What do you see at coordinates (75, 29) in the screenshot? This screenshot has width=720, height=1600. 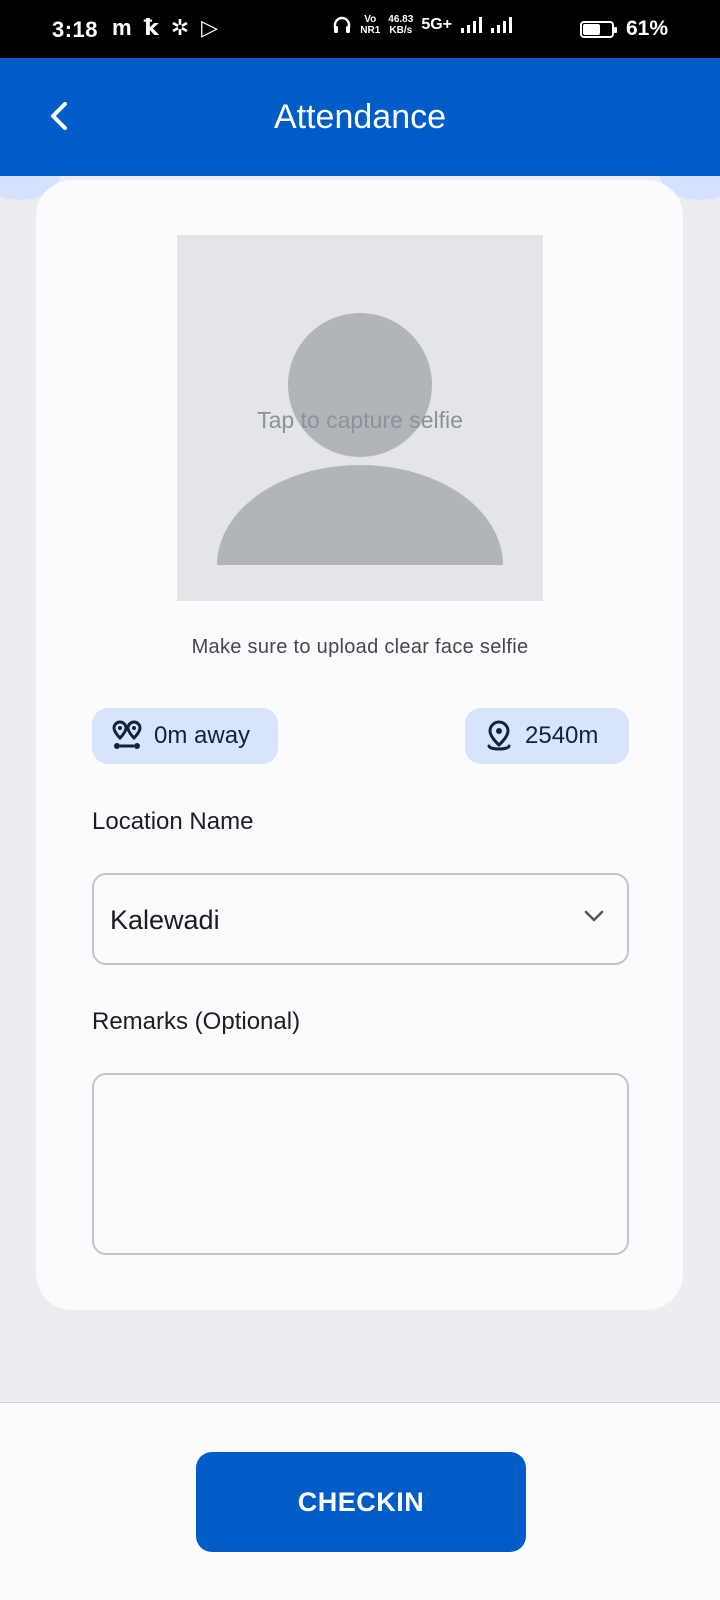 I see `status-time: 3:18` at bounding box center [75, 29].